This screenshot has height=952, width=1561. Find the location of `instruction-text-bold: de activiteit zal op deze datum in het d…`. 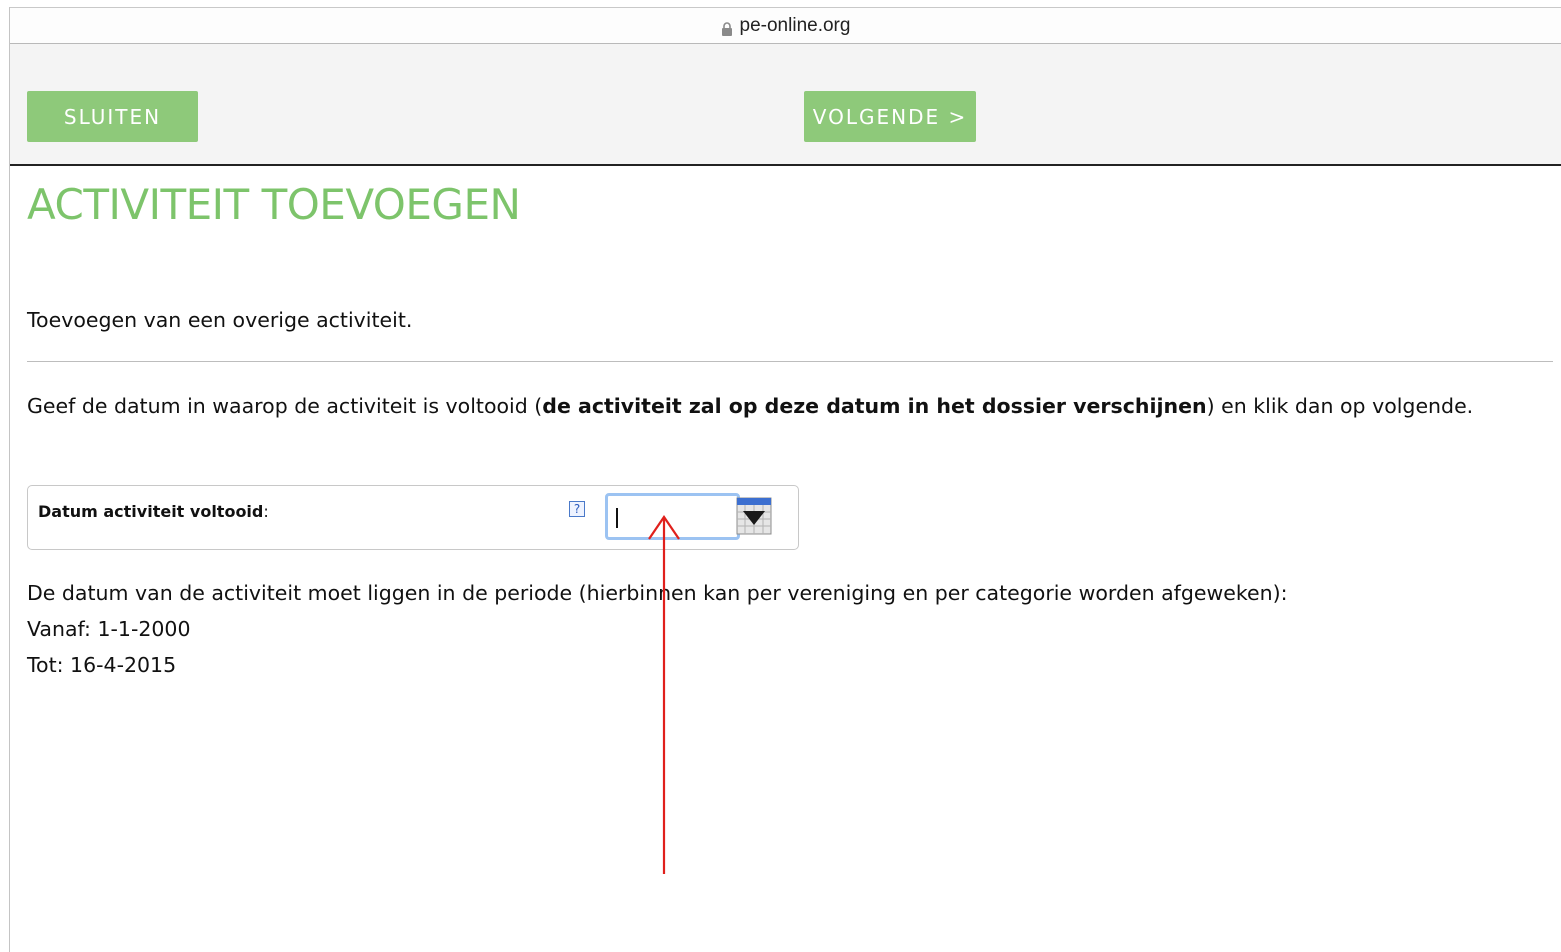

instruction-text-bold: de activiteit zal op deze datum in het d… is located at coordinates (874, 406).